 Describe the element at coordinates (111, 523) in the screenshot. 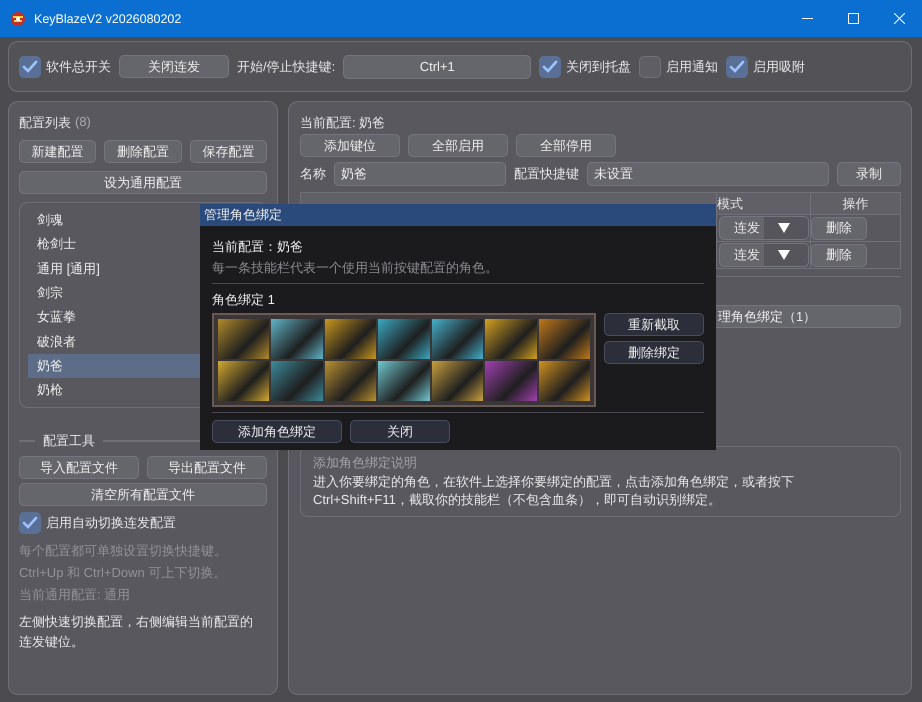

I see `checkbox-label: 启用自动切换连发配置` at that location.